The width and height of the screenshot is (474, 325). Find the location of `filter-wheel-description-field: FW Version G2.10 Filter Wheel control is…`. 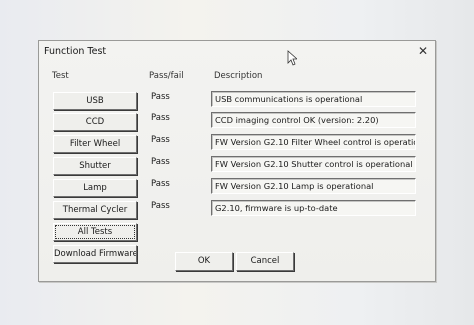

filter-wheel-description-field: FW Version G2.10 Filter Wheel control is… is located at coordinates (313, 142).